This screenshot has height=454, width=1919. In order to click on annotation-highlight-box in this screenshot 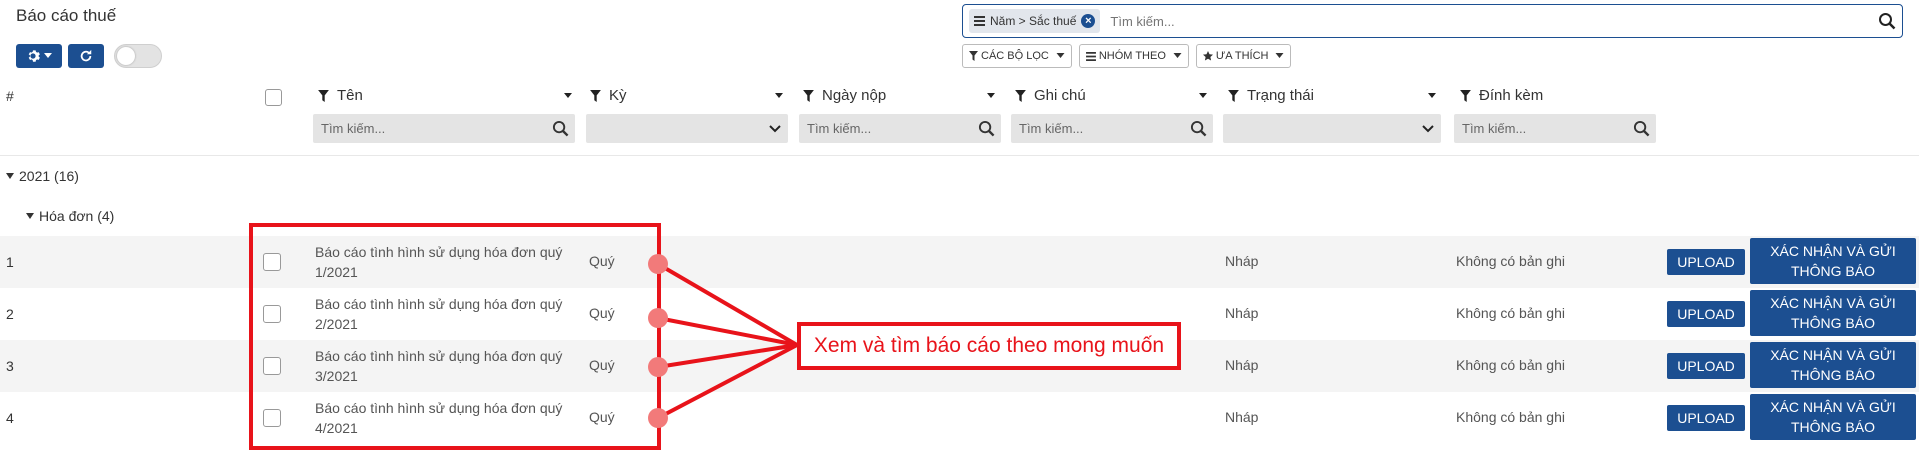, I will do `click(455, 336)`.